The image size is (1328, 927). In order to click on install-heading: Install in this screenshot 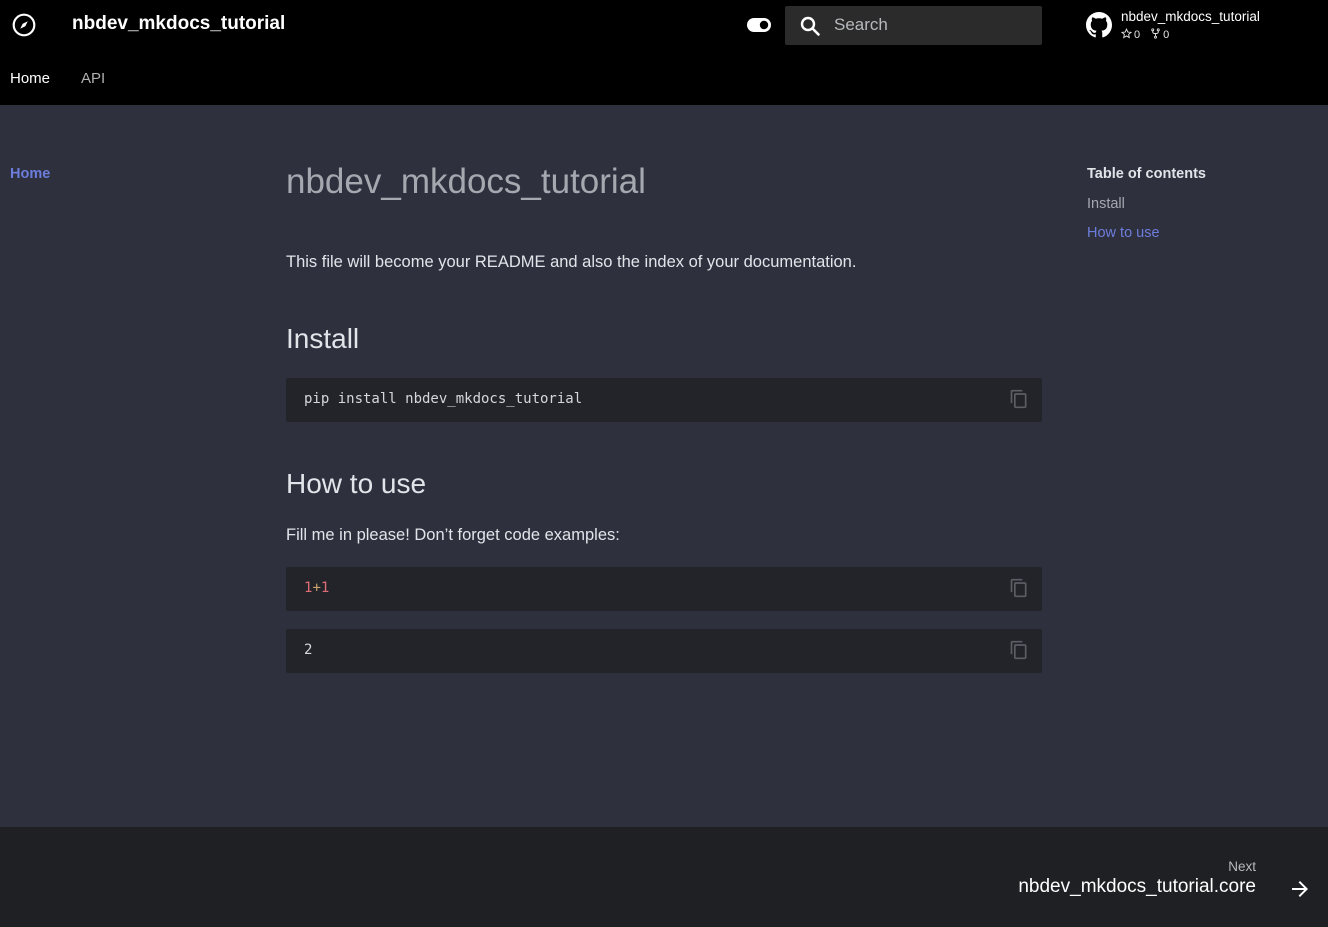, I will do `click(323, 338)`.